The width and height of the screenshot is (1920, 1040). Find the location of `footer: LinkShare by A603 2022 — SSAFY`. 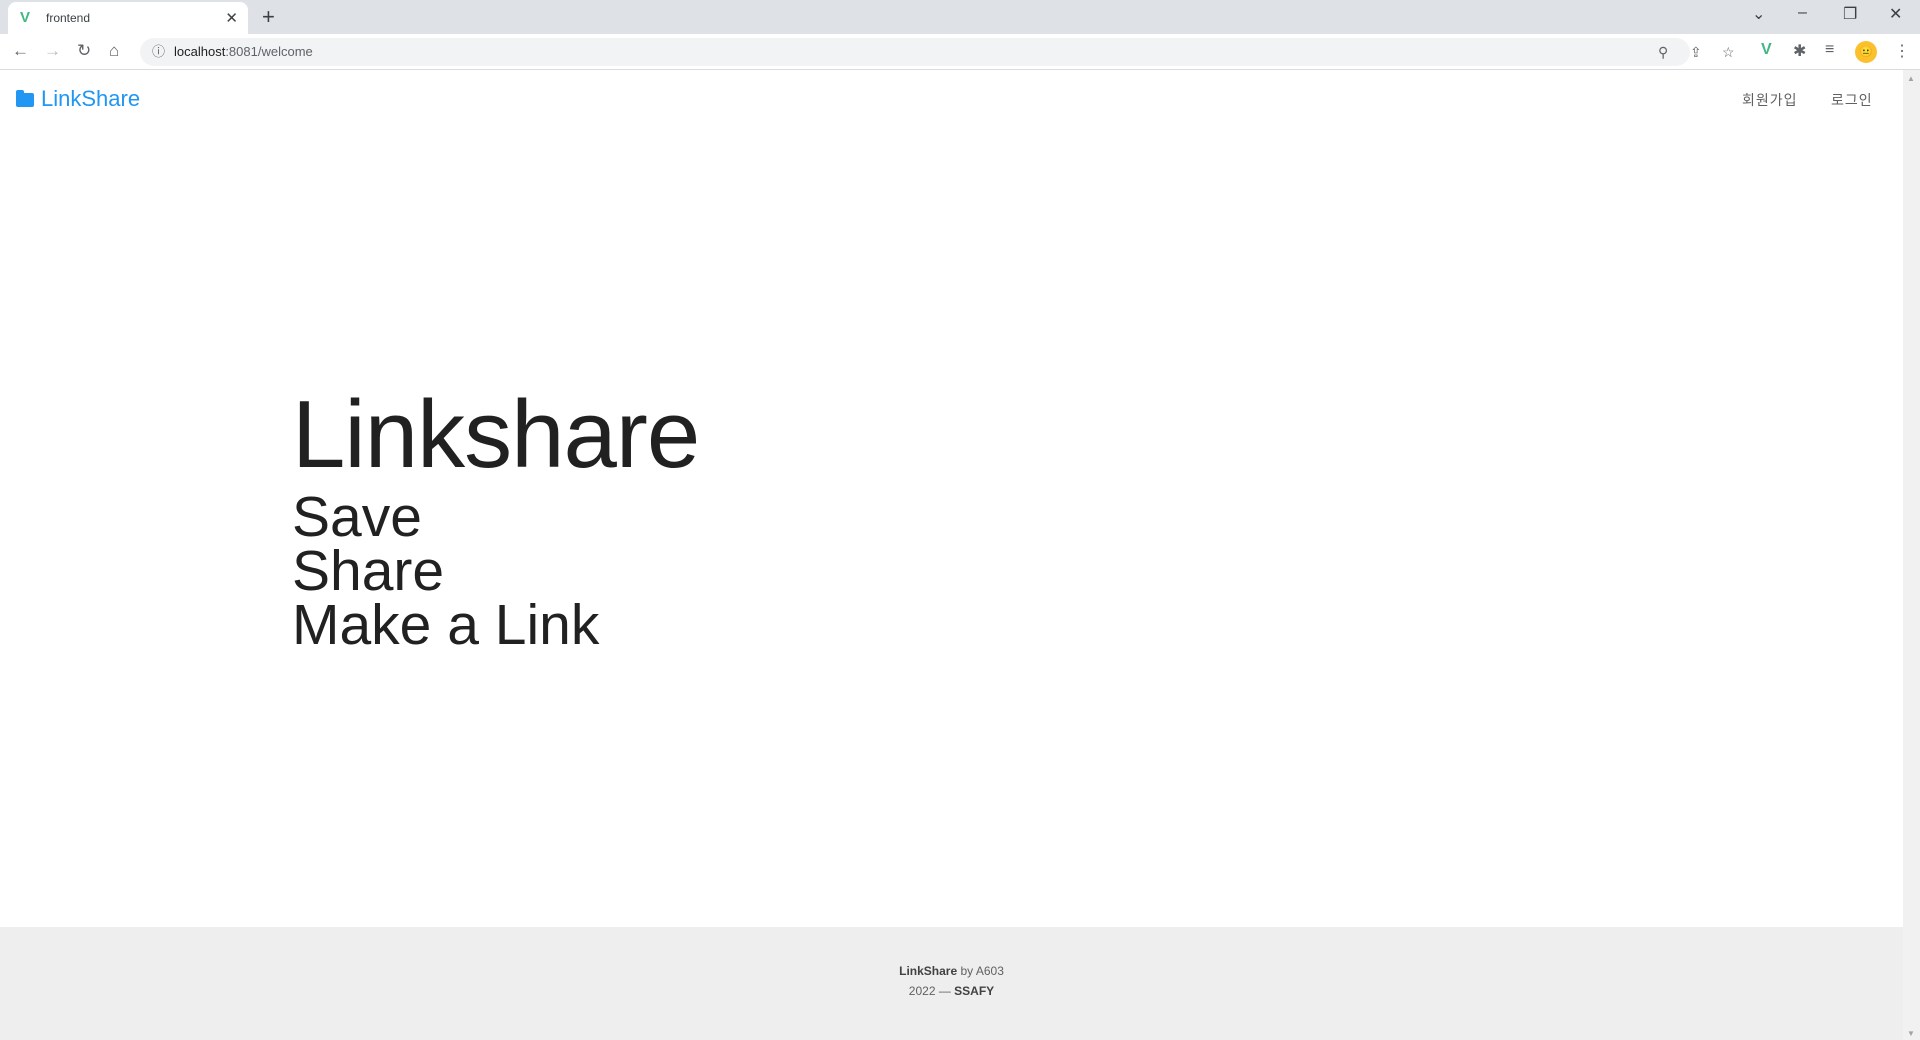

footer: LinkShare by A603 2022 — SSAFY is located at coordinates (951, 983).